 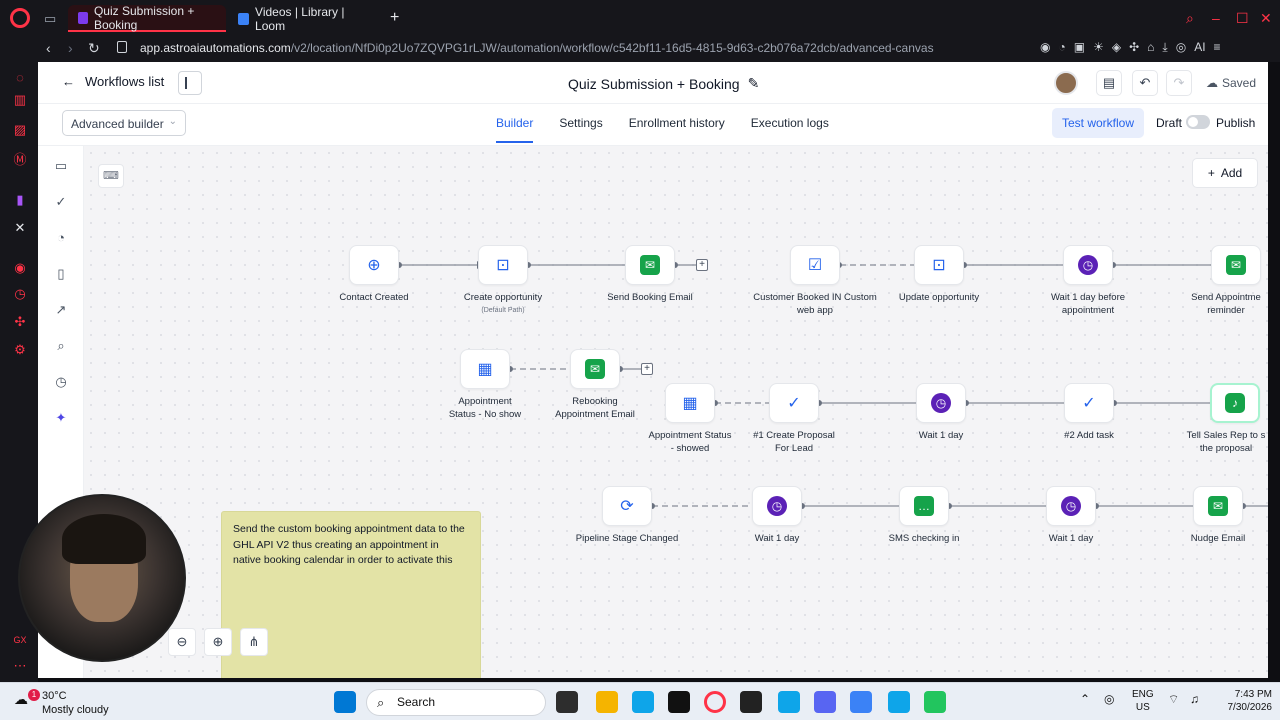 I want to click on language-indicator: ENG US, so click(x=1143, y=701).